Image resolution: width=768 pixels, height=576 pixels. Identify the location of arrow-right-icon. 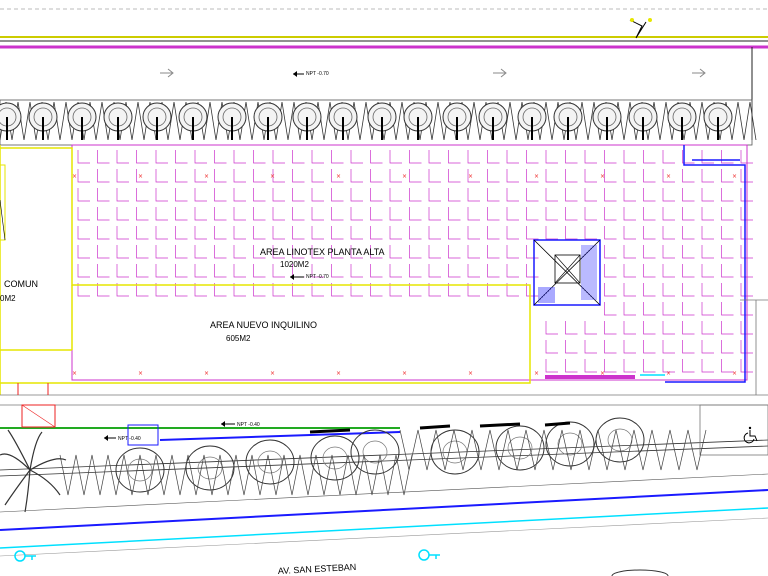
(699, 73).